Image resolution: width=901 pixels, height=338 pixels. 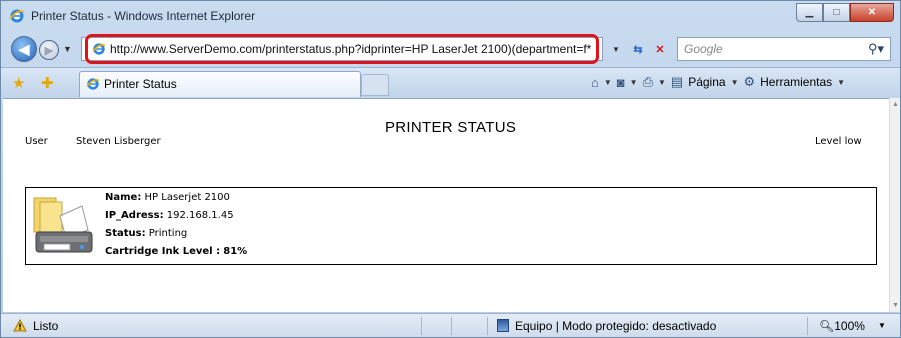 What do you see at coordinates (235, 251) in the screenshot?
I see `ink-value: 81%` at bounding box center [235, 251].